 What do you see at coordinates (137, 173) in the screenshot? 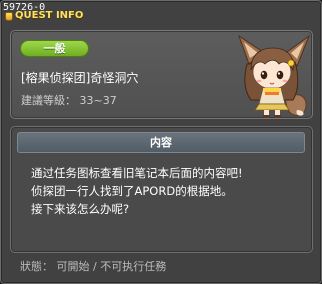
I see `content-line: 通过任务图标查看旧笔记本后面的内容吧!` at bounding box center [137, 173].